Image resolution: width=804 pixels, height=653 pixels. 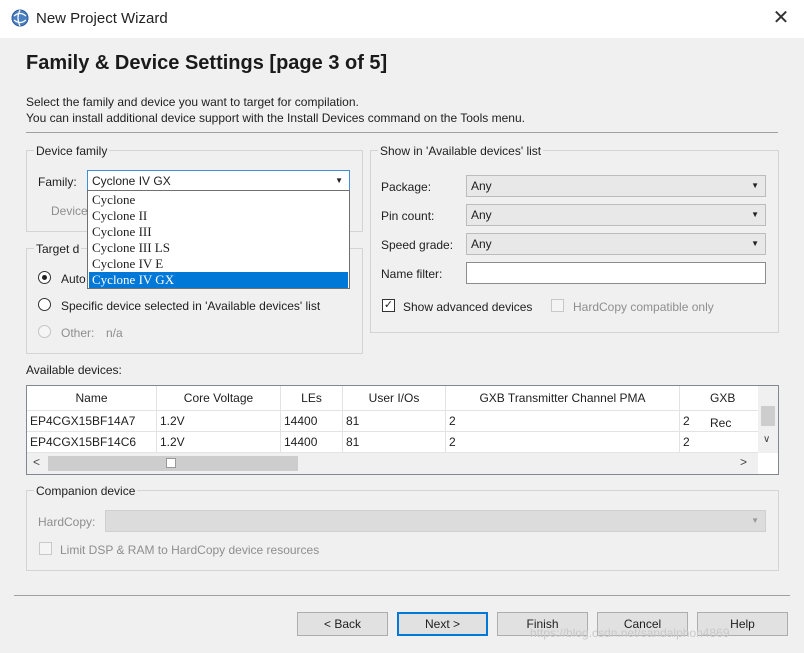 I want to click on vertical-scrollbar: ∨, so click(x=768, y=419).